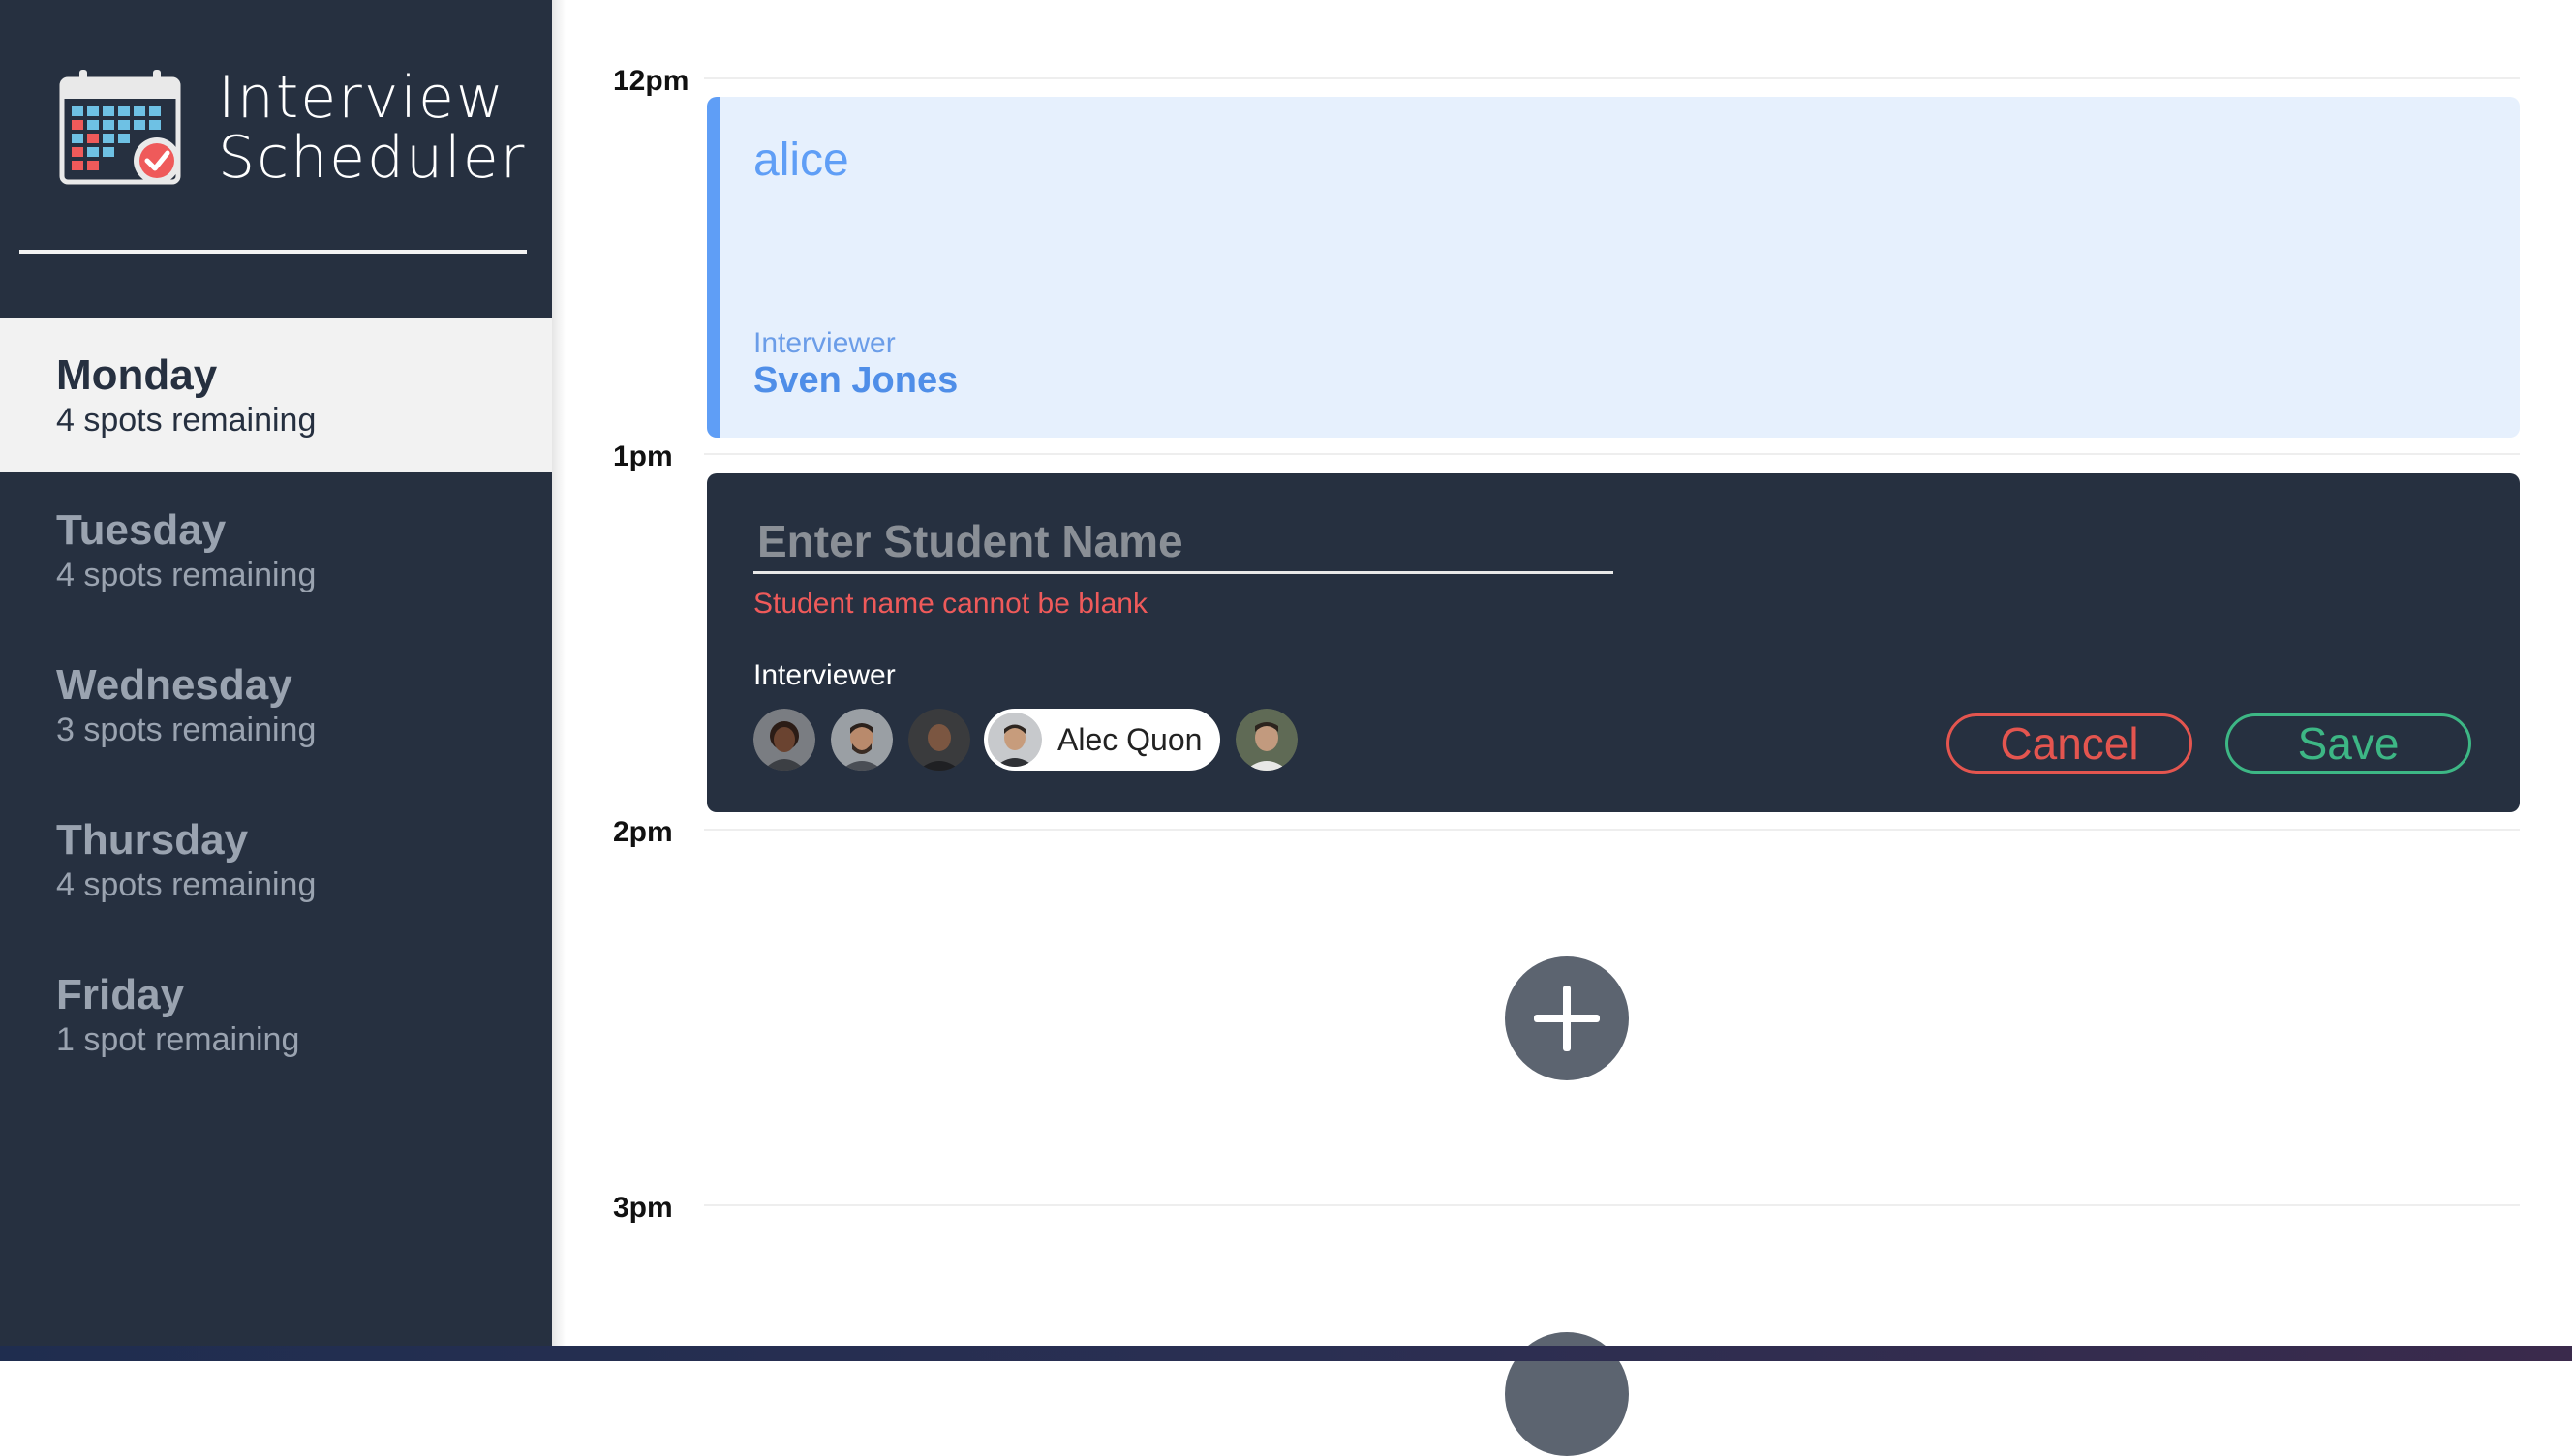 The height and width of the screenshot is (1456, 2572). Describe the element at coordinates (643, 456) in the screenshot. I see `time-label-1pm: 1pm` at that location.